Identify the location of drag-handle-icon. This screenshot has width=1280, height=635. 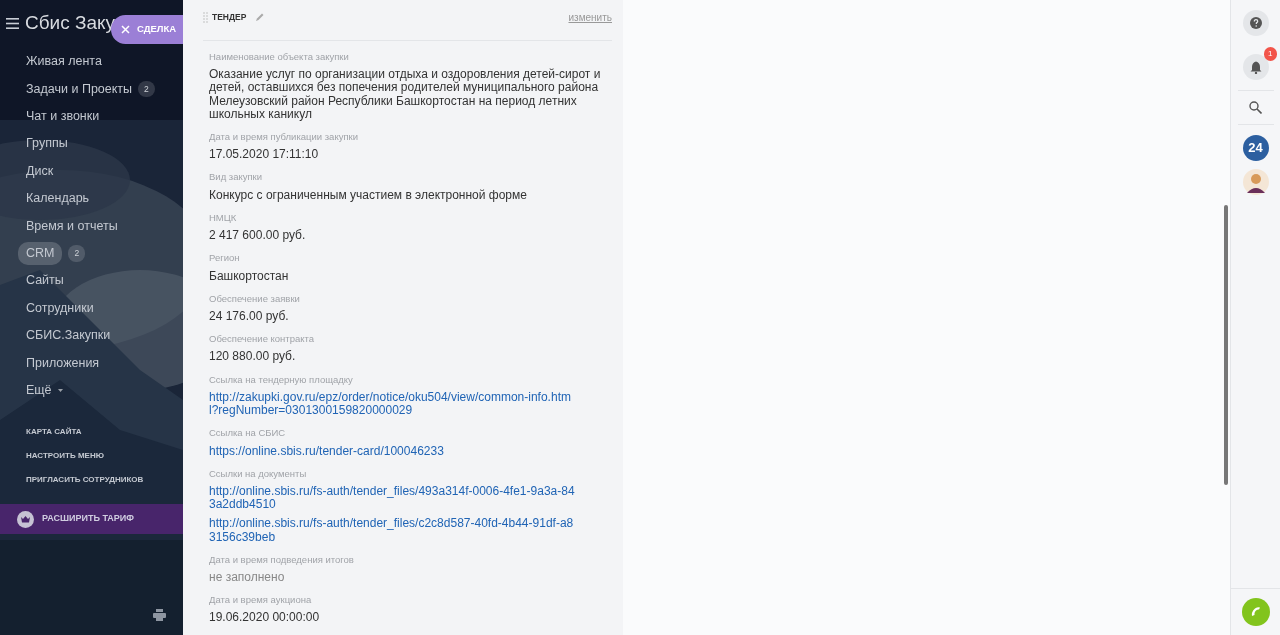
(205, 17).